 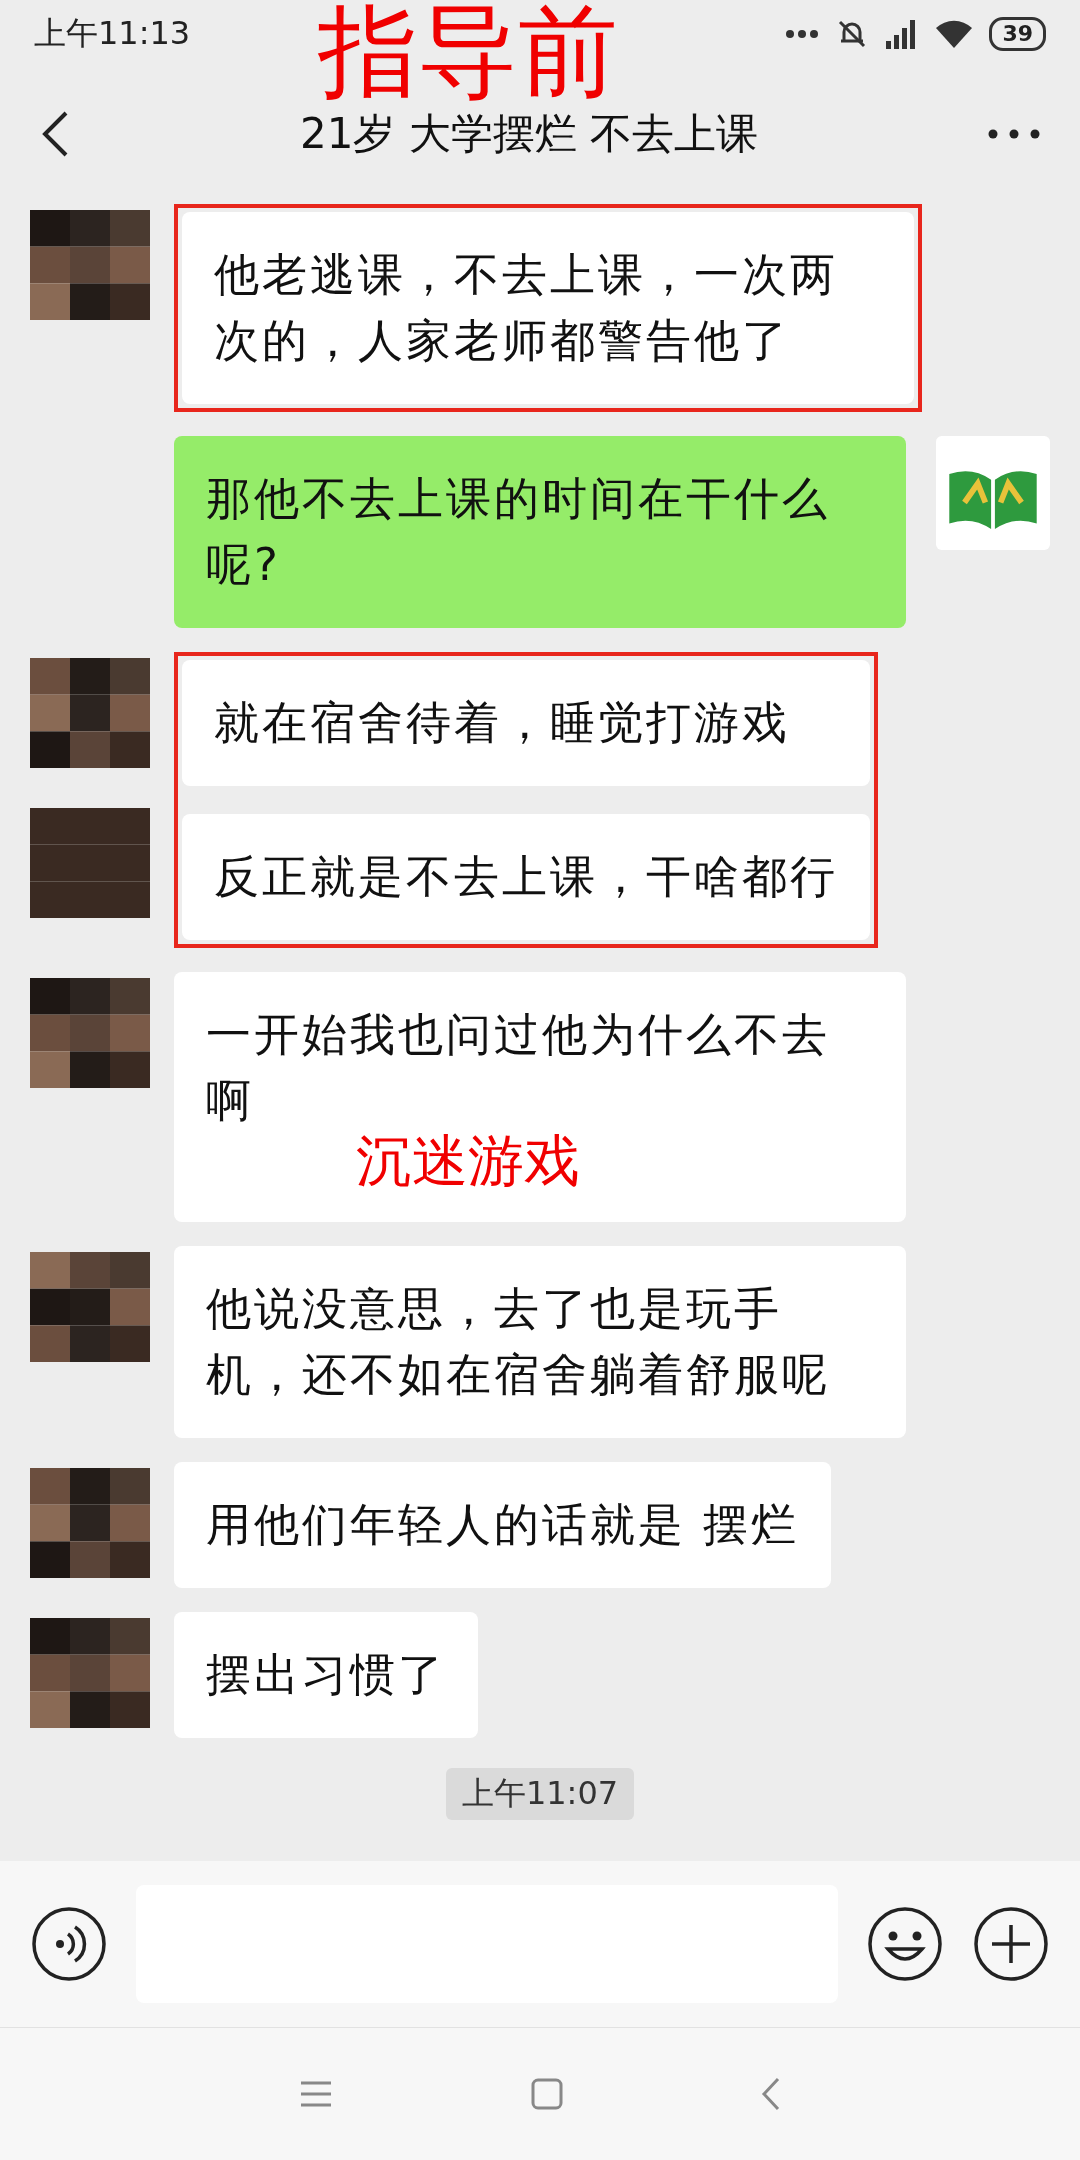 What do you see at coordinates (503, 1525) in the screenshot?
I see `message-text: 用他们年轻人的话就是 摆烂` at bounding box center [503, 1525].